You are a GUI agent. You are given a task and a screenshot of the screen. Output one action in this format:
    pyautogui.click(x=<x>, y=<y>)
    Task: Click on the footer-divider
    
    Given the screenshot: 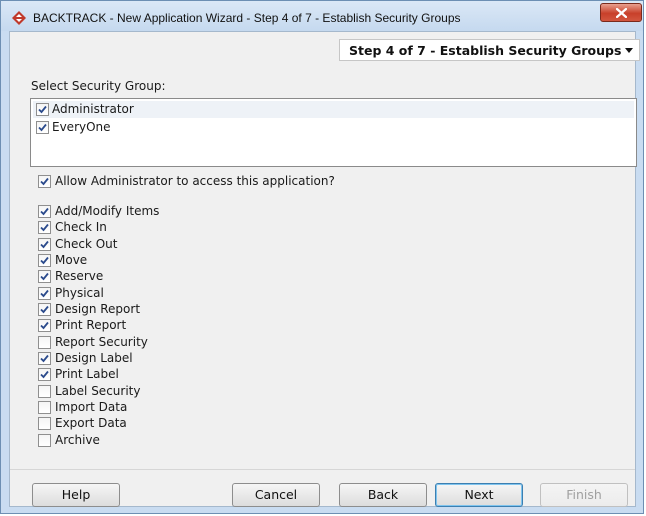 What is the action you would take?
    pyautogui.click(x=322, y=469)
    